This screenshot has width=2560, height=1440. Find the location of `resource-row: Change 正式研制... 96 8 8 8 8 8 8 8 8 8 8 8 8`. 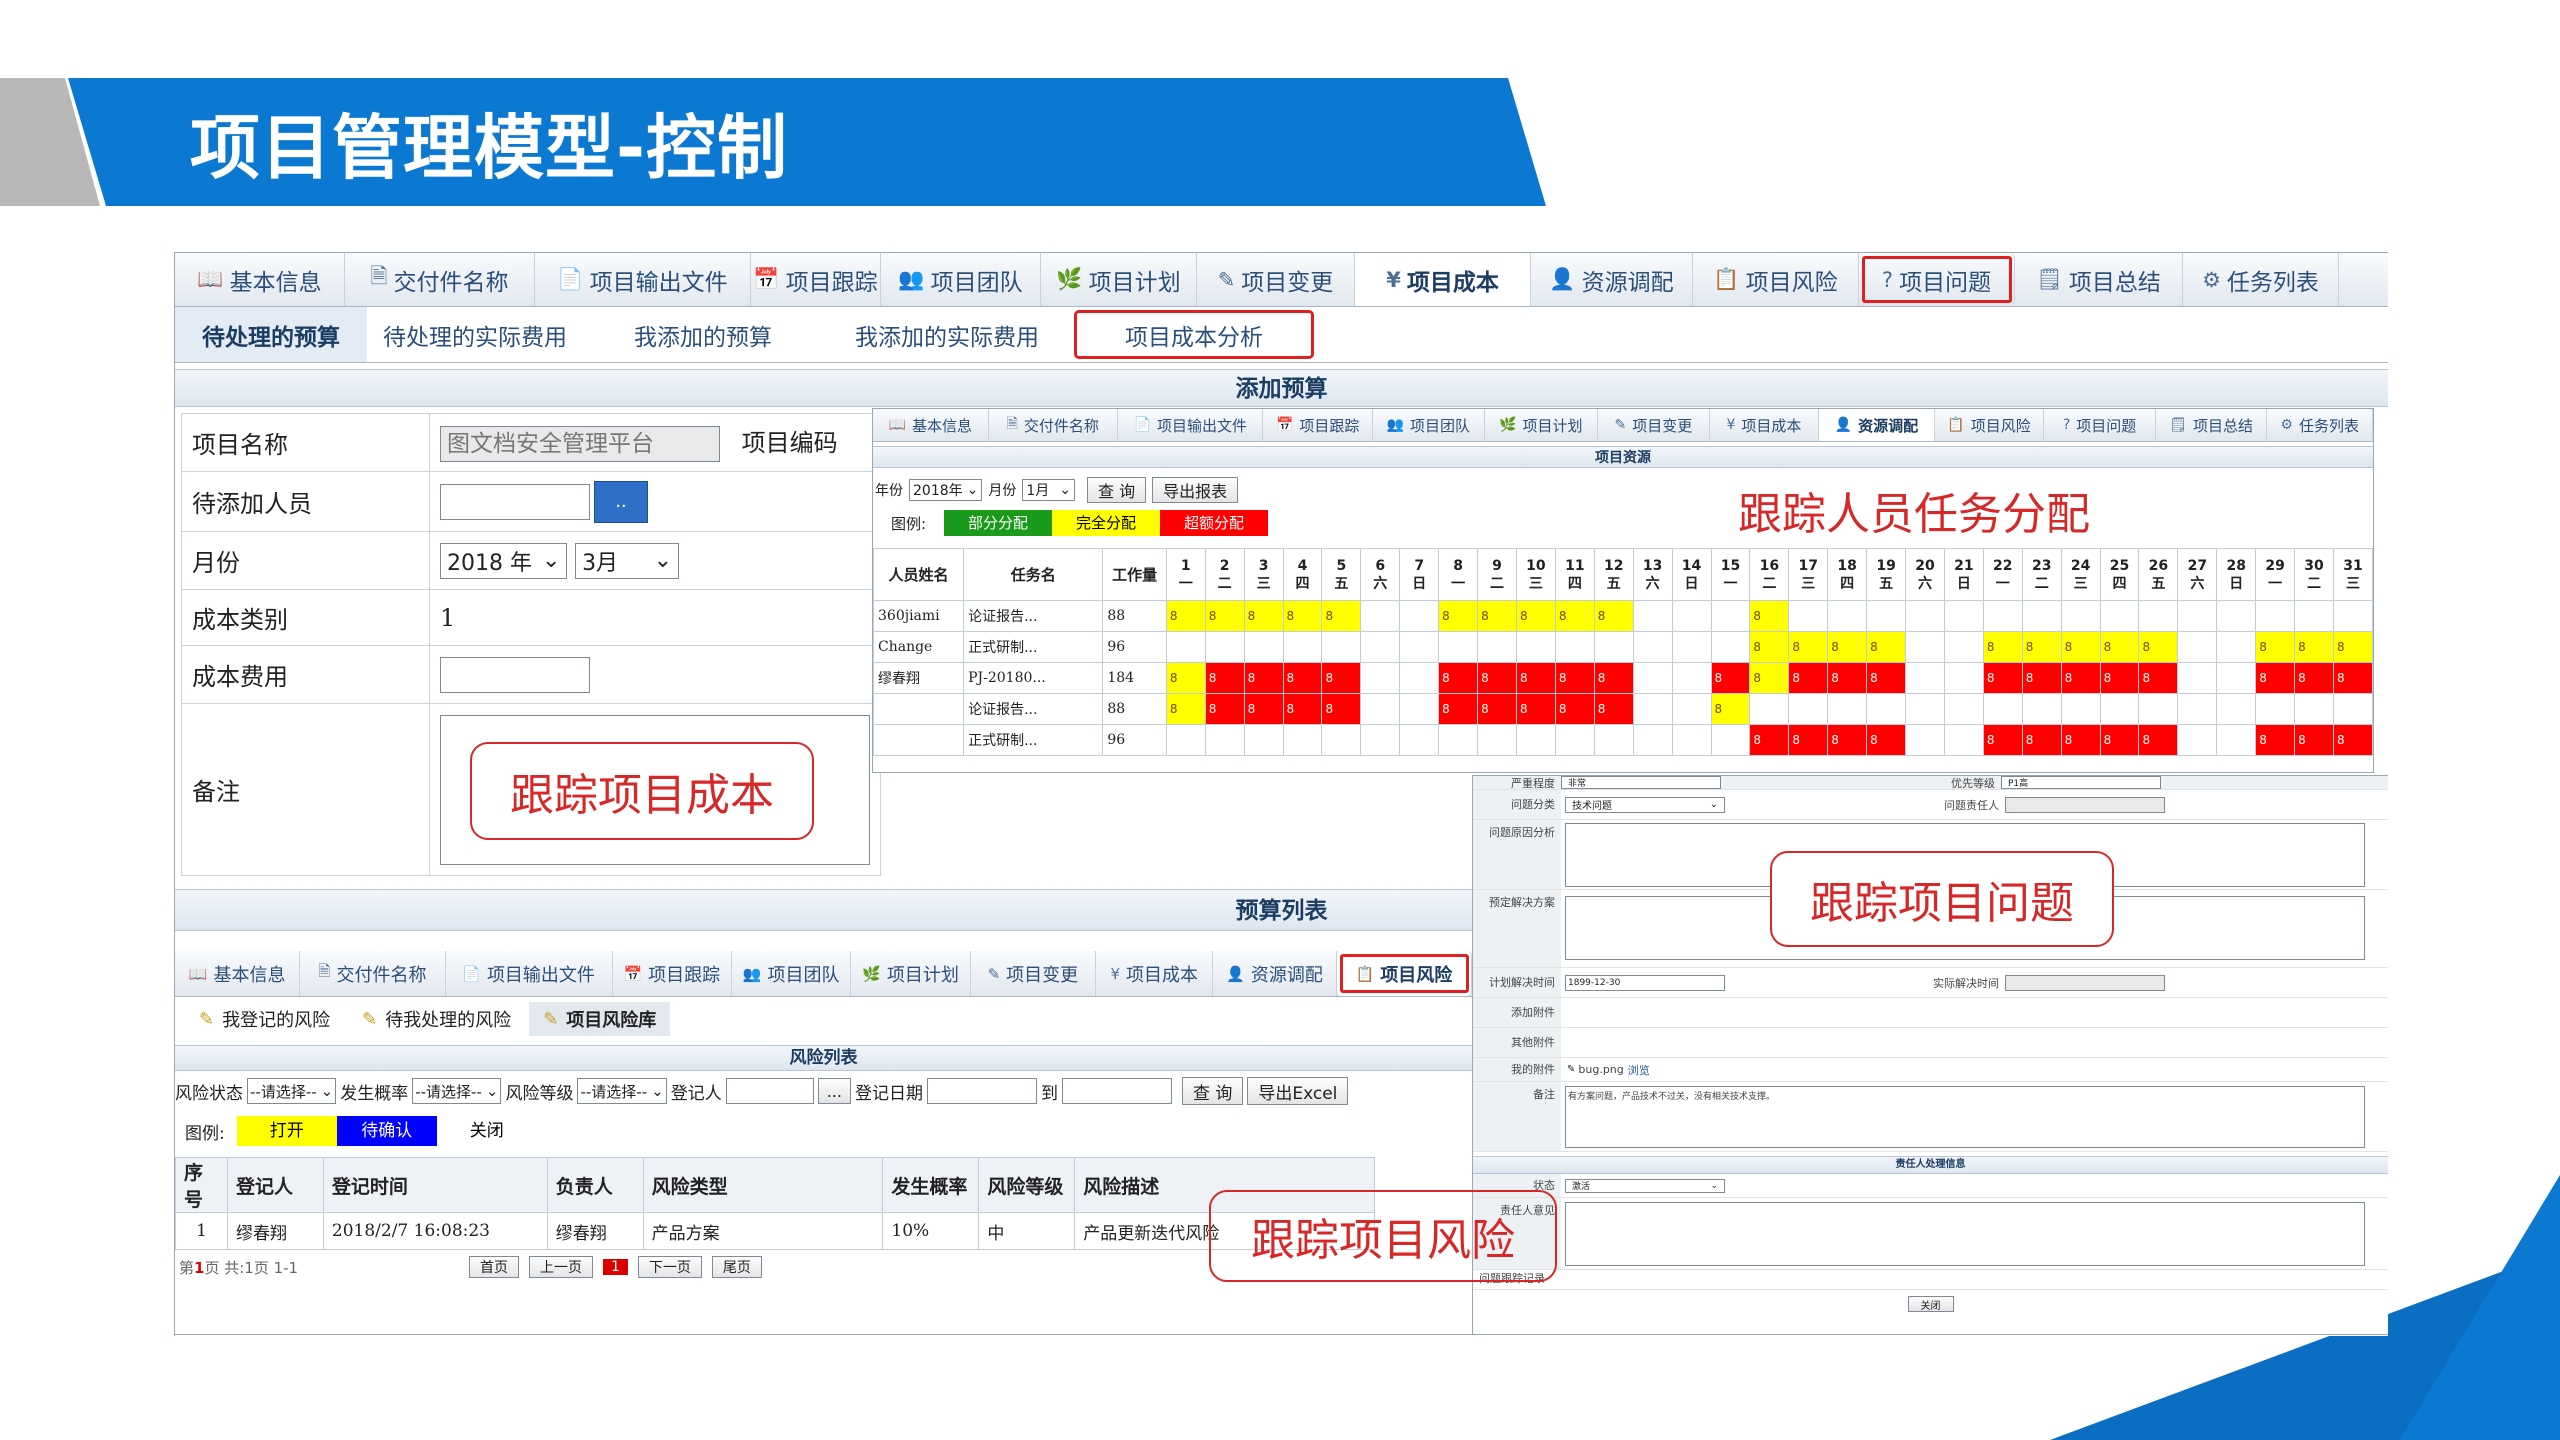

resource-row: Change 正式研制... 96 8 8 8 8 8 8 8 8 8 8 8 8 is located at coordinates (1623, 647).